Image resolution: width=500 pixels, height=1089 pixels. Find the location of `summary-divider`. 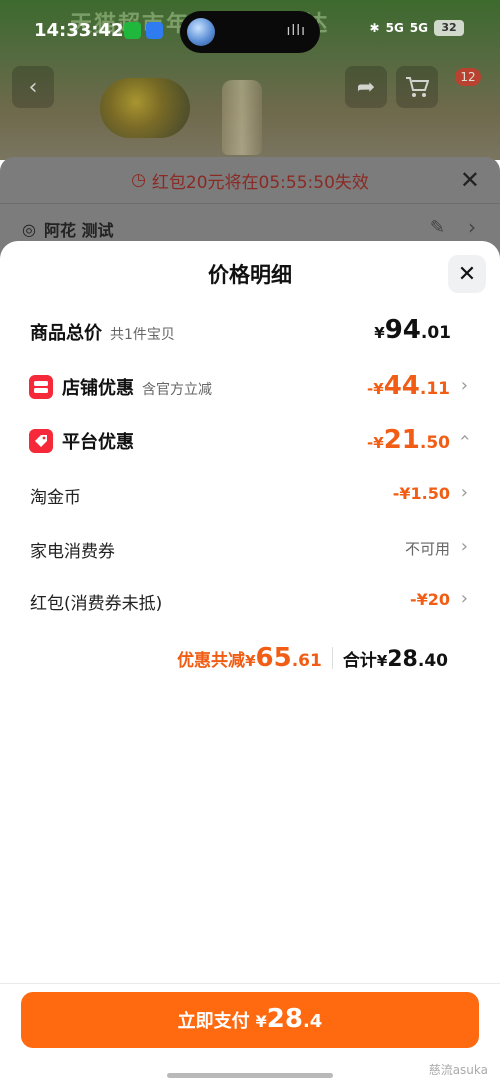

summary-divider is located at coordinates (332, 658).